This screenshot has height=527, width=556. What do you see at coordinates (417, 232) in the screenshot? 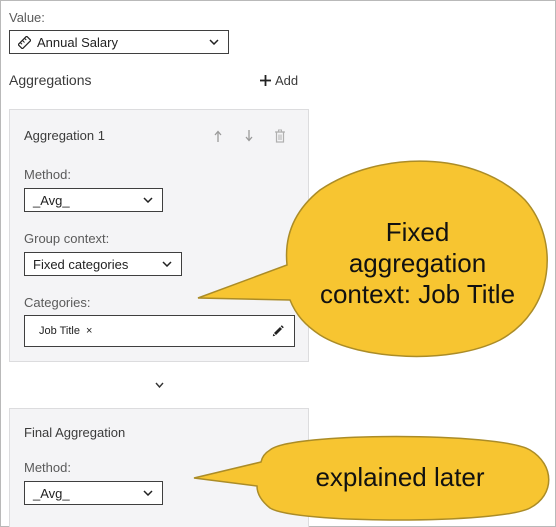
I see `callout-line-1: Fixed` at bounding box center [417, 232].